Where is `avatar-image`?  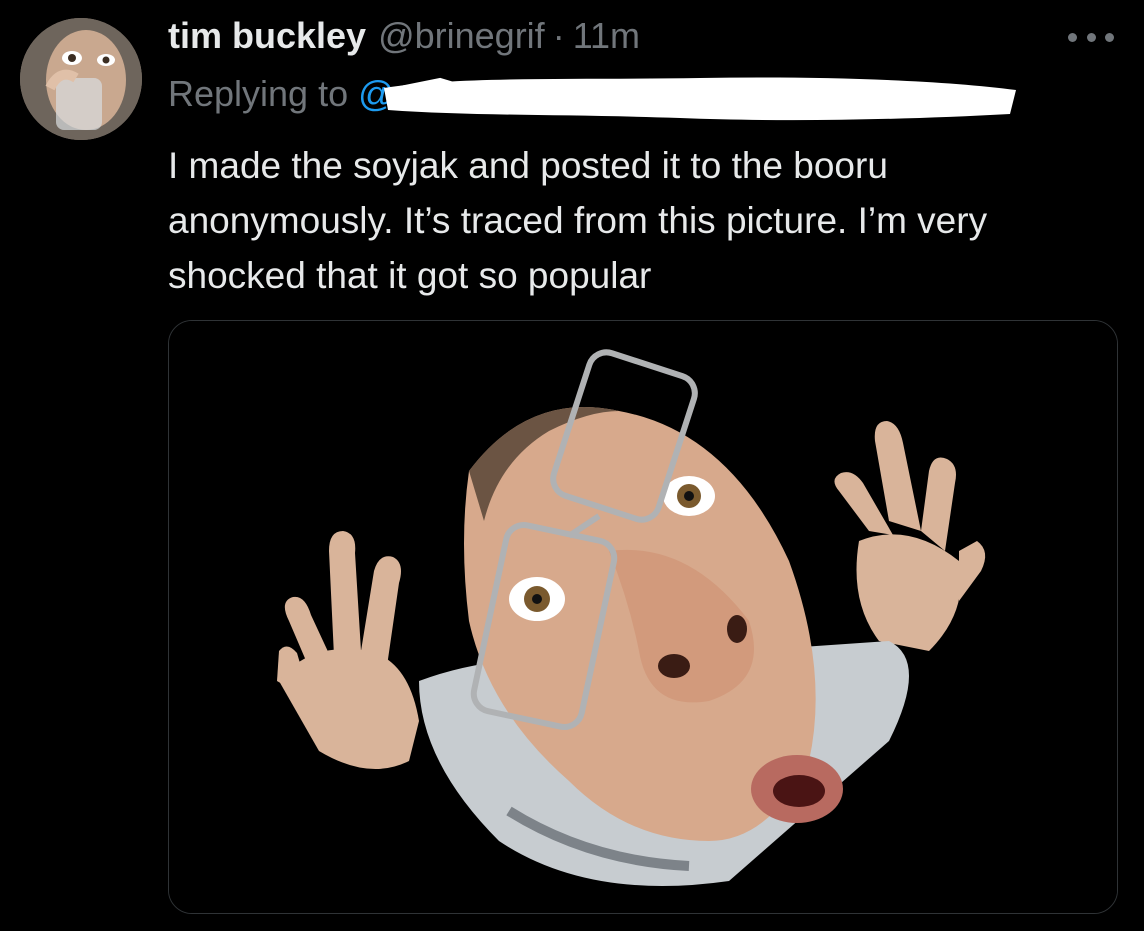 avatar-image is located at coordinates (81, 79).